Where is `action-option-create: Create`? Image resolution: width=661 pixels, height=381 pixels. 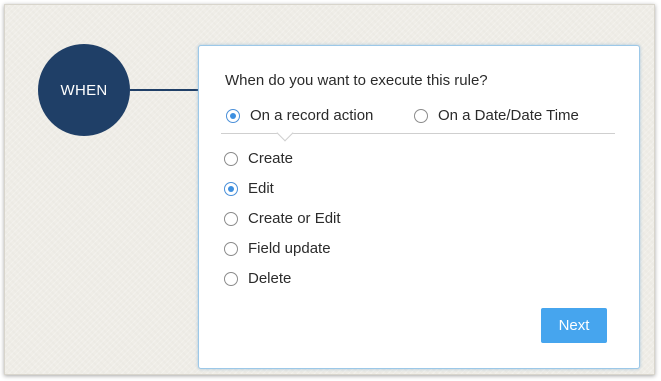 action-option-create: Create is located at coordinates (258, 158).